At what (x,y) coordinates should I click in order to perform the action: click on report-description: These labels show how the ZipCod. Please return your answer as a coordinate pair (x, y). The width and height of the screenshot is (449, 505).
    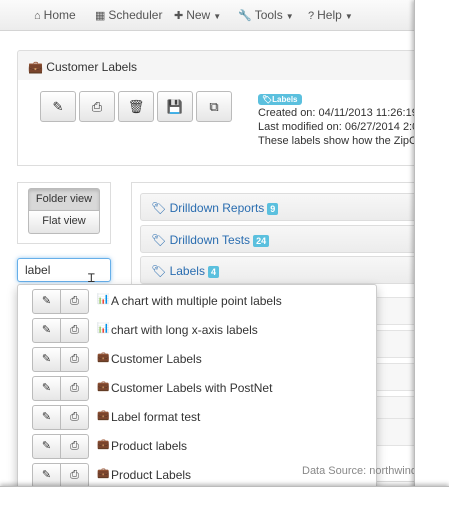
    Looking at the image, I should click on (343, 141).